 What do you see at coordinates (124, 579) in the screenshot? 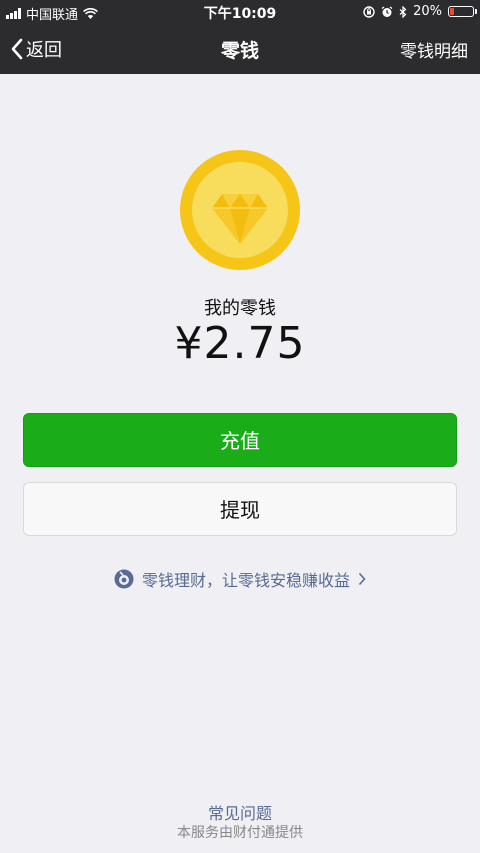
I see `licaitong-icon` at bounding box center [124, 579].